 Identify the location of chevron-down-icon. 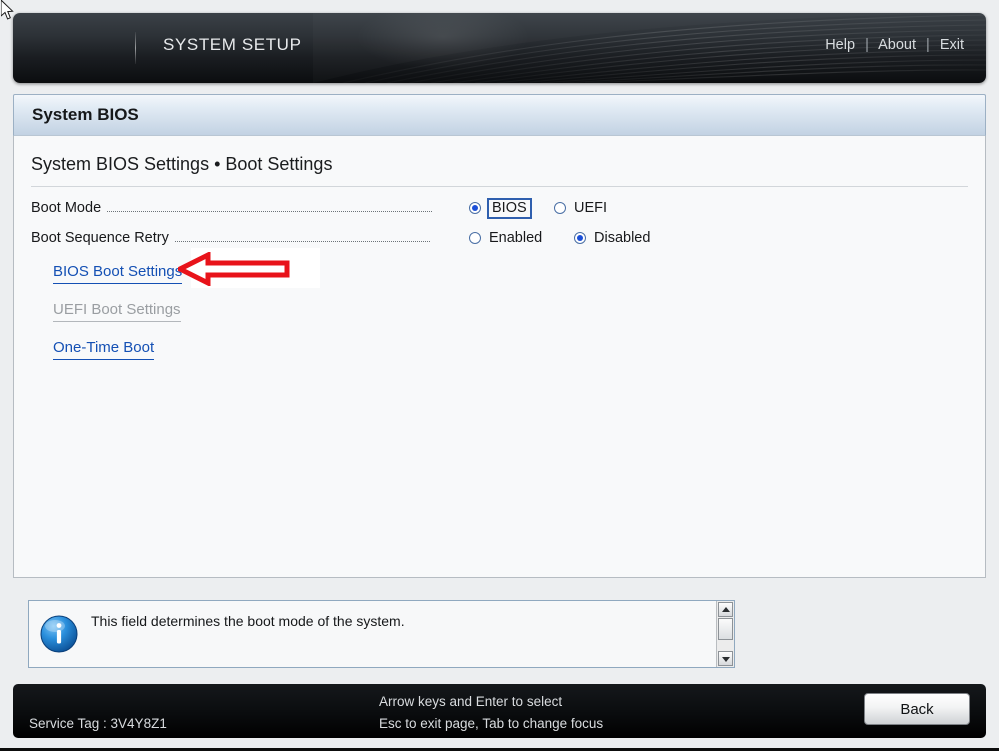
(725, 659).